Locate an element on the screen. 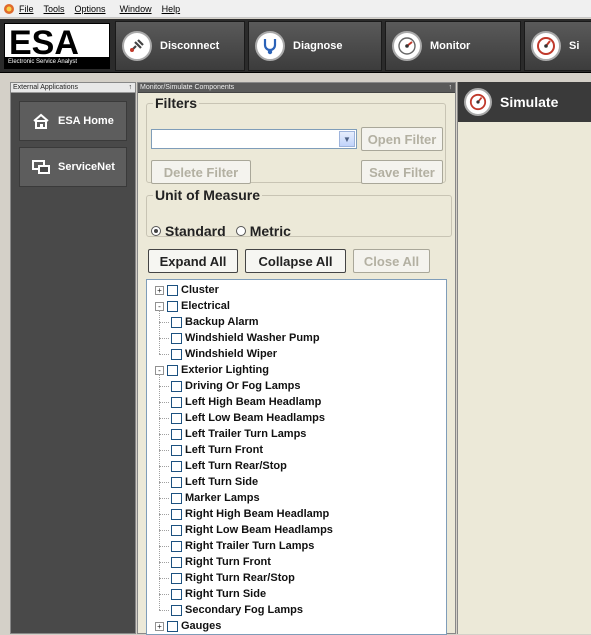 This screenshot has width=591, height=635. panel-title: External Applications is located at coordinates (45, 87).